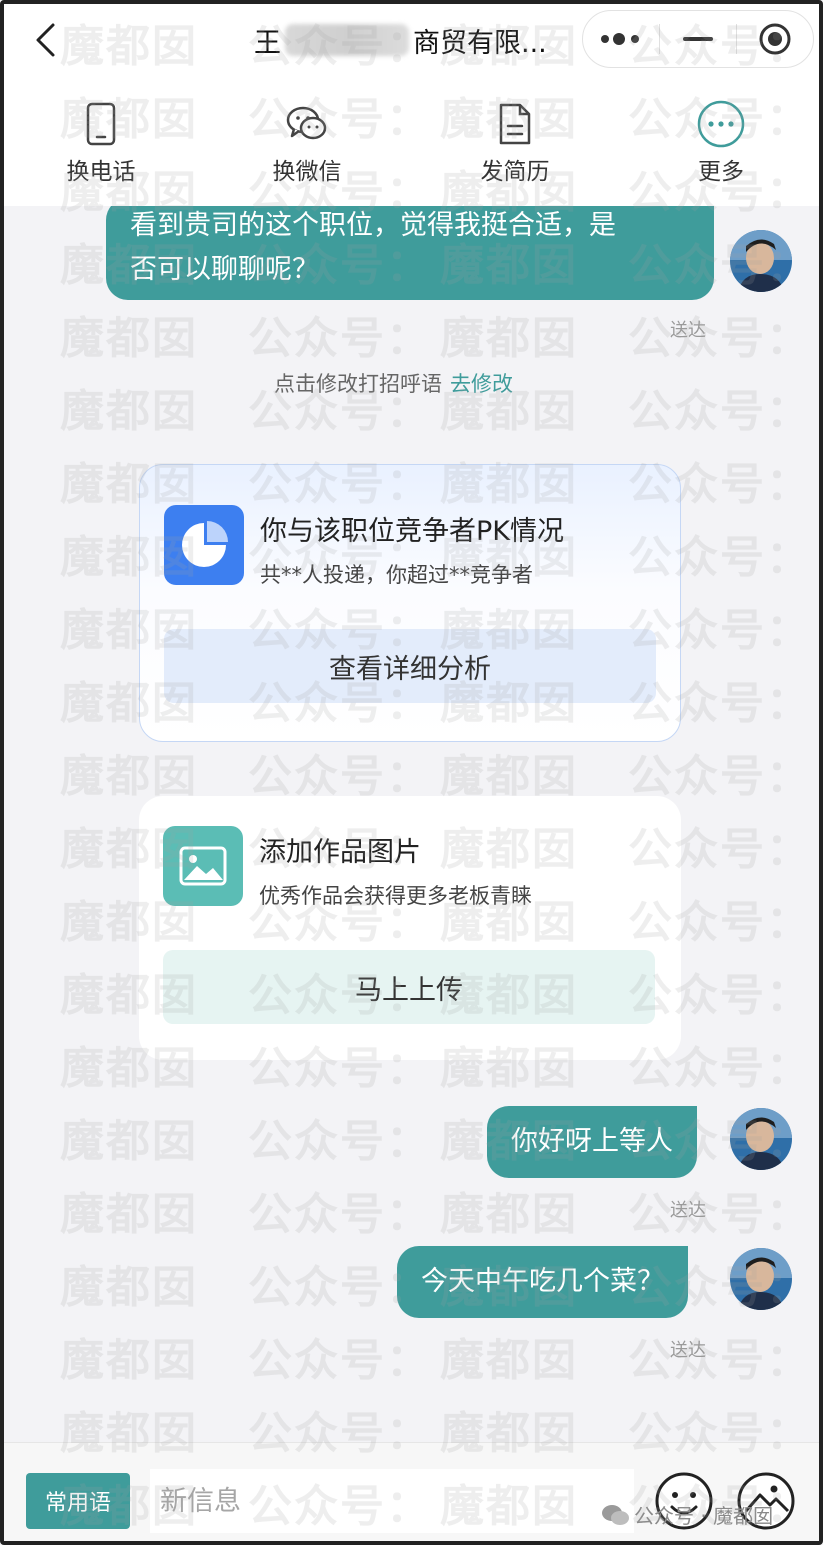  I want to click on message-bubble: 你好呀上等人, so click(592, 1142).